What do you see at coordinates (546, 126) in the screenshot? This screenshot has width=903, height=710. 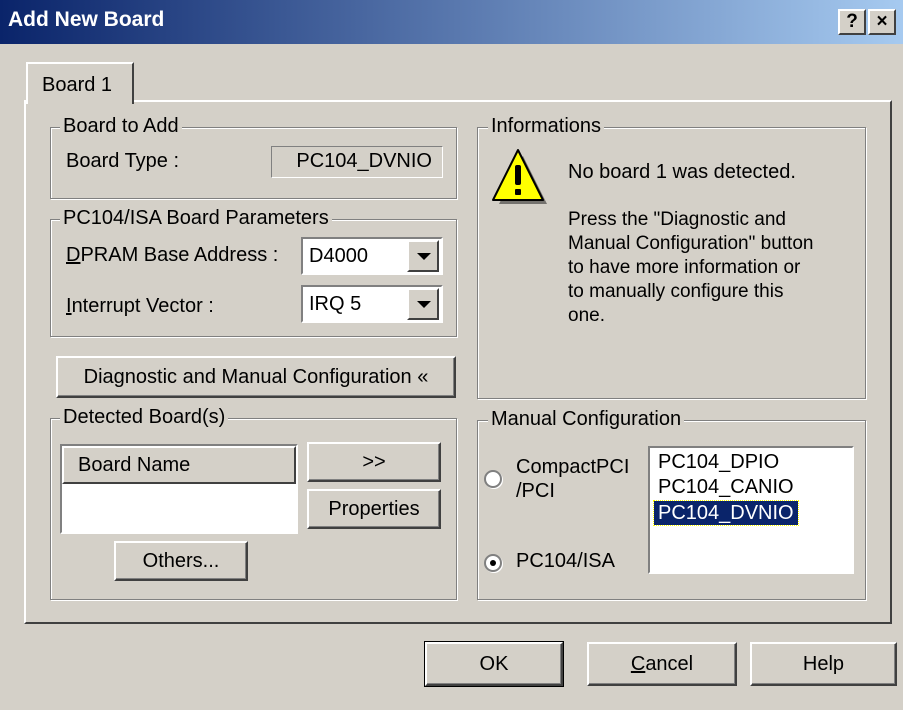 I see `informations-legend: Informations` at bounding box center [546, 126].